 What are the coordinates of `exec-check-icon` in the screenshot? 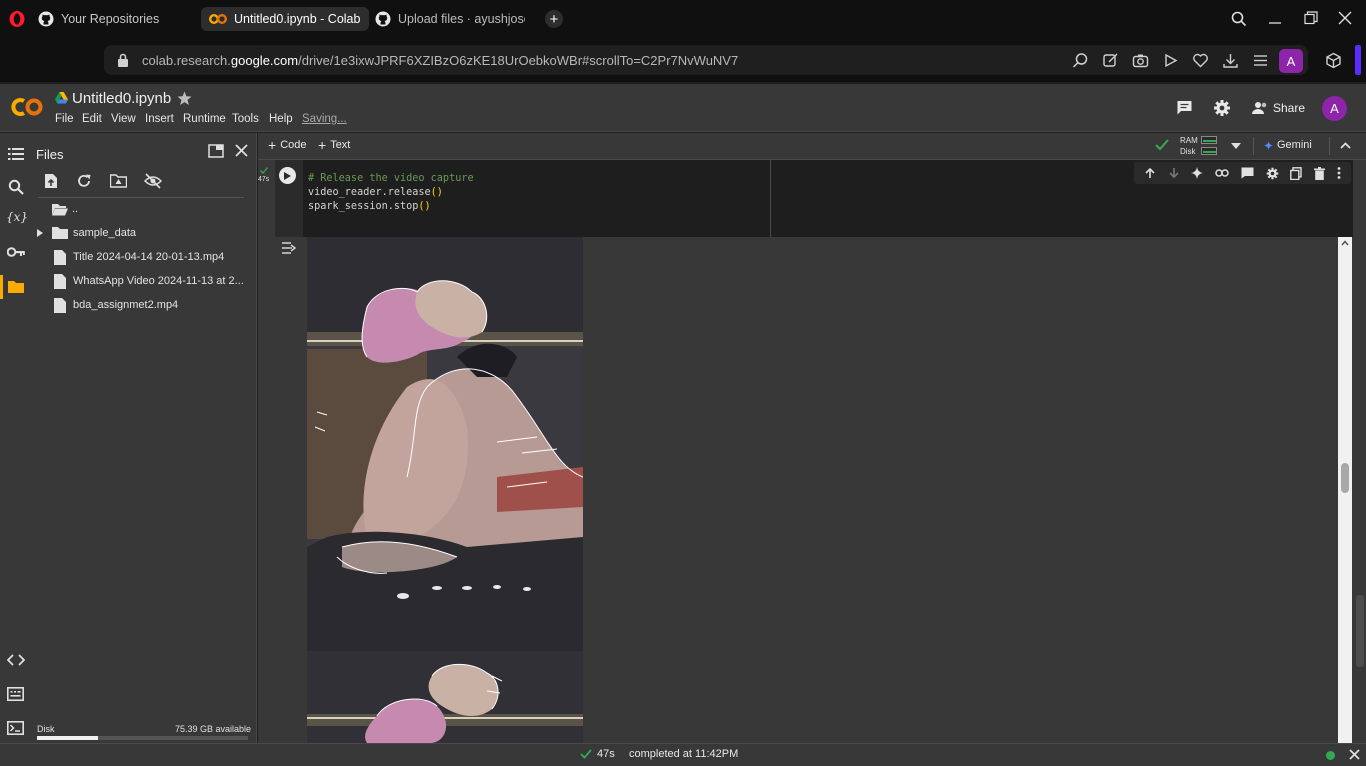 It's located at (264, 170).